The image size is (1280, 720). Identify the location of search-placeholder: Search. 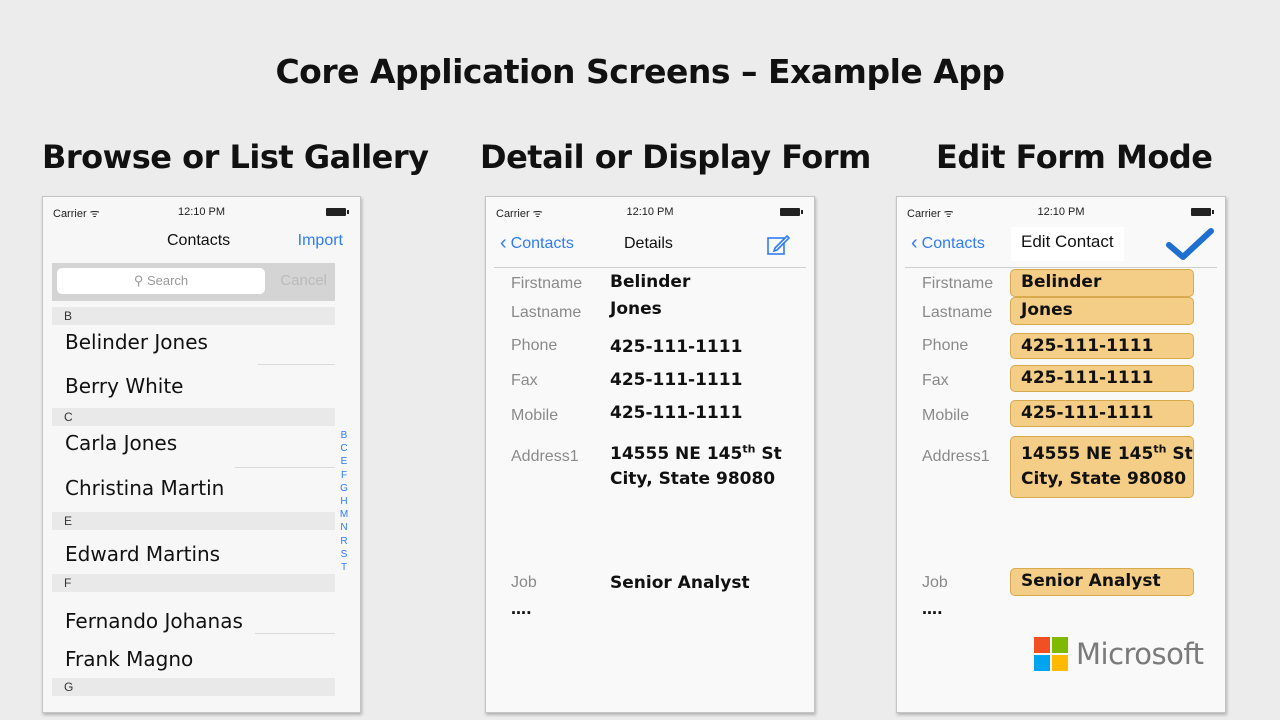
(167, 280).